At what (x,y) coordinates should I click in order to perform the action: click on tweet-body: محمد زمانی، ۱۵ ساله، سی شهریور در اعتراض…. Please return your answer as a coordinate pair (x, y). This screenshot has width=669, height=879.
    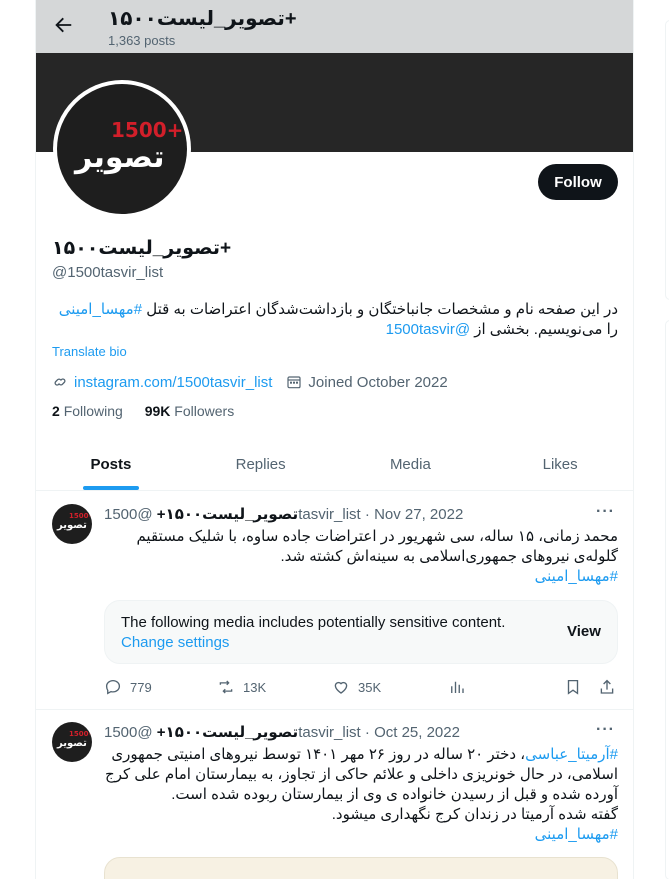
    Looking at the image, I should click on (377, 546).